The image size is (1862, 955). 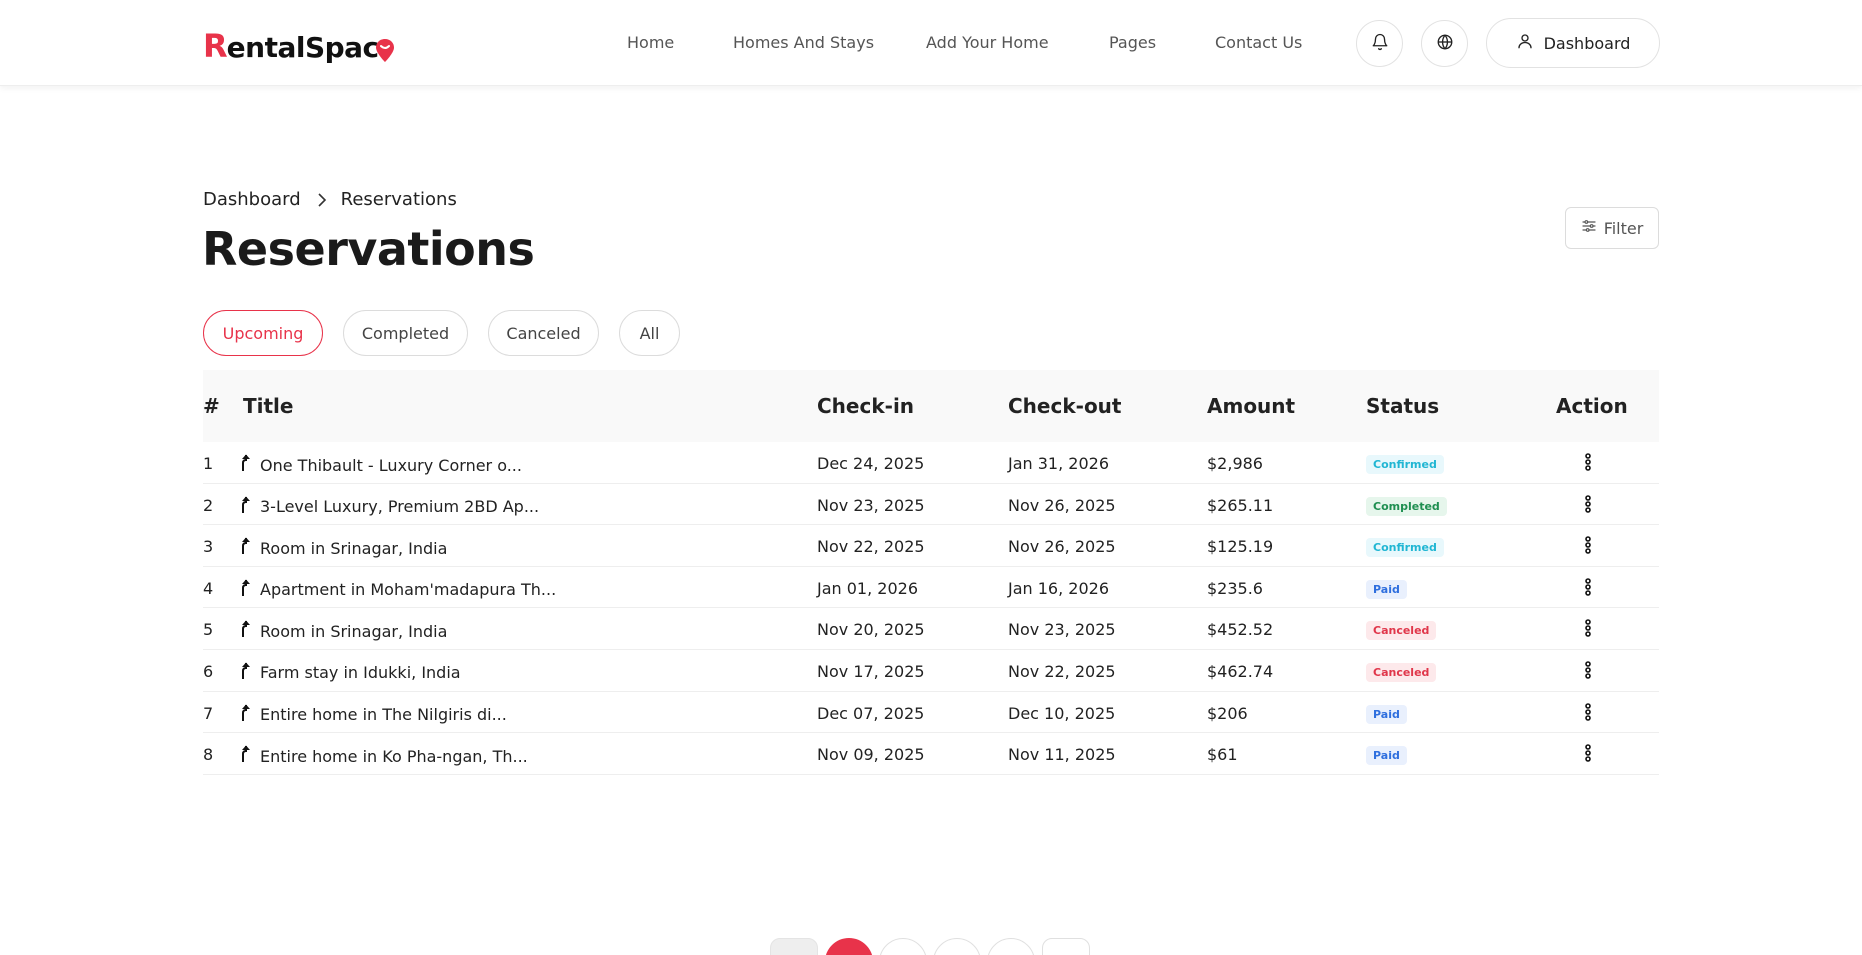 I want to click on header-action: Action, so click(x=1592, y=406).